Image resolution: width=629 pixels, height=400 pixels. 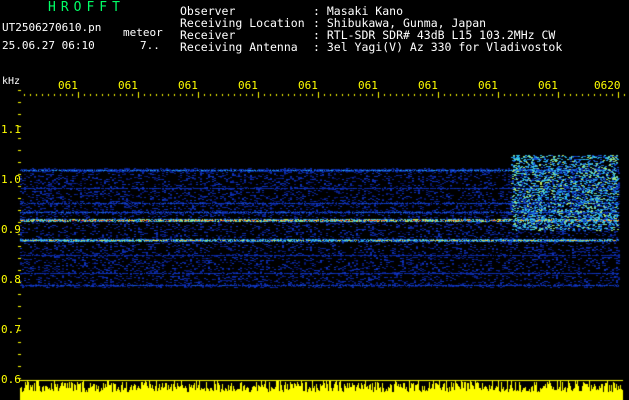 What do you see at coordinates (11, 229) in the screenshot?
I see `y-tick-label: 0.9` at bounding box center [11, 229].